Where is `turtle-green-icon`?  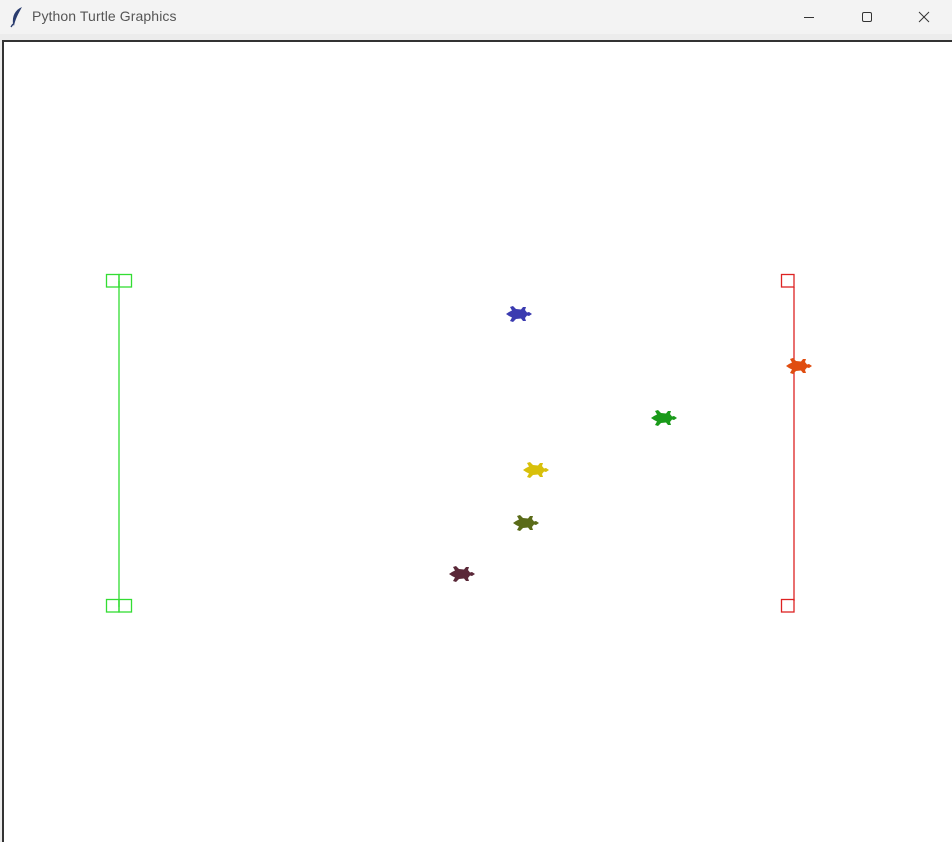
turtle-green-icon is located at coordinates (664, 418).